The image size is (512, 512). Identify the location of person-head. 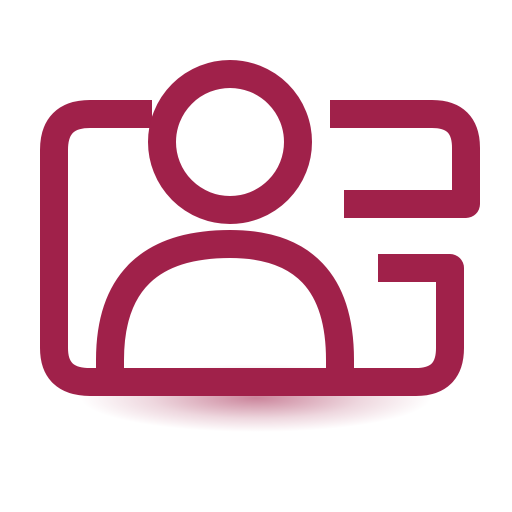
(230, 142).